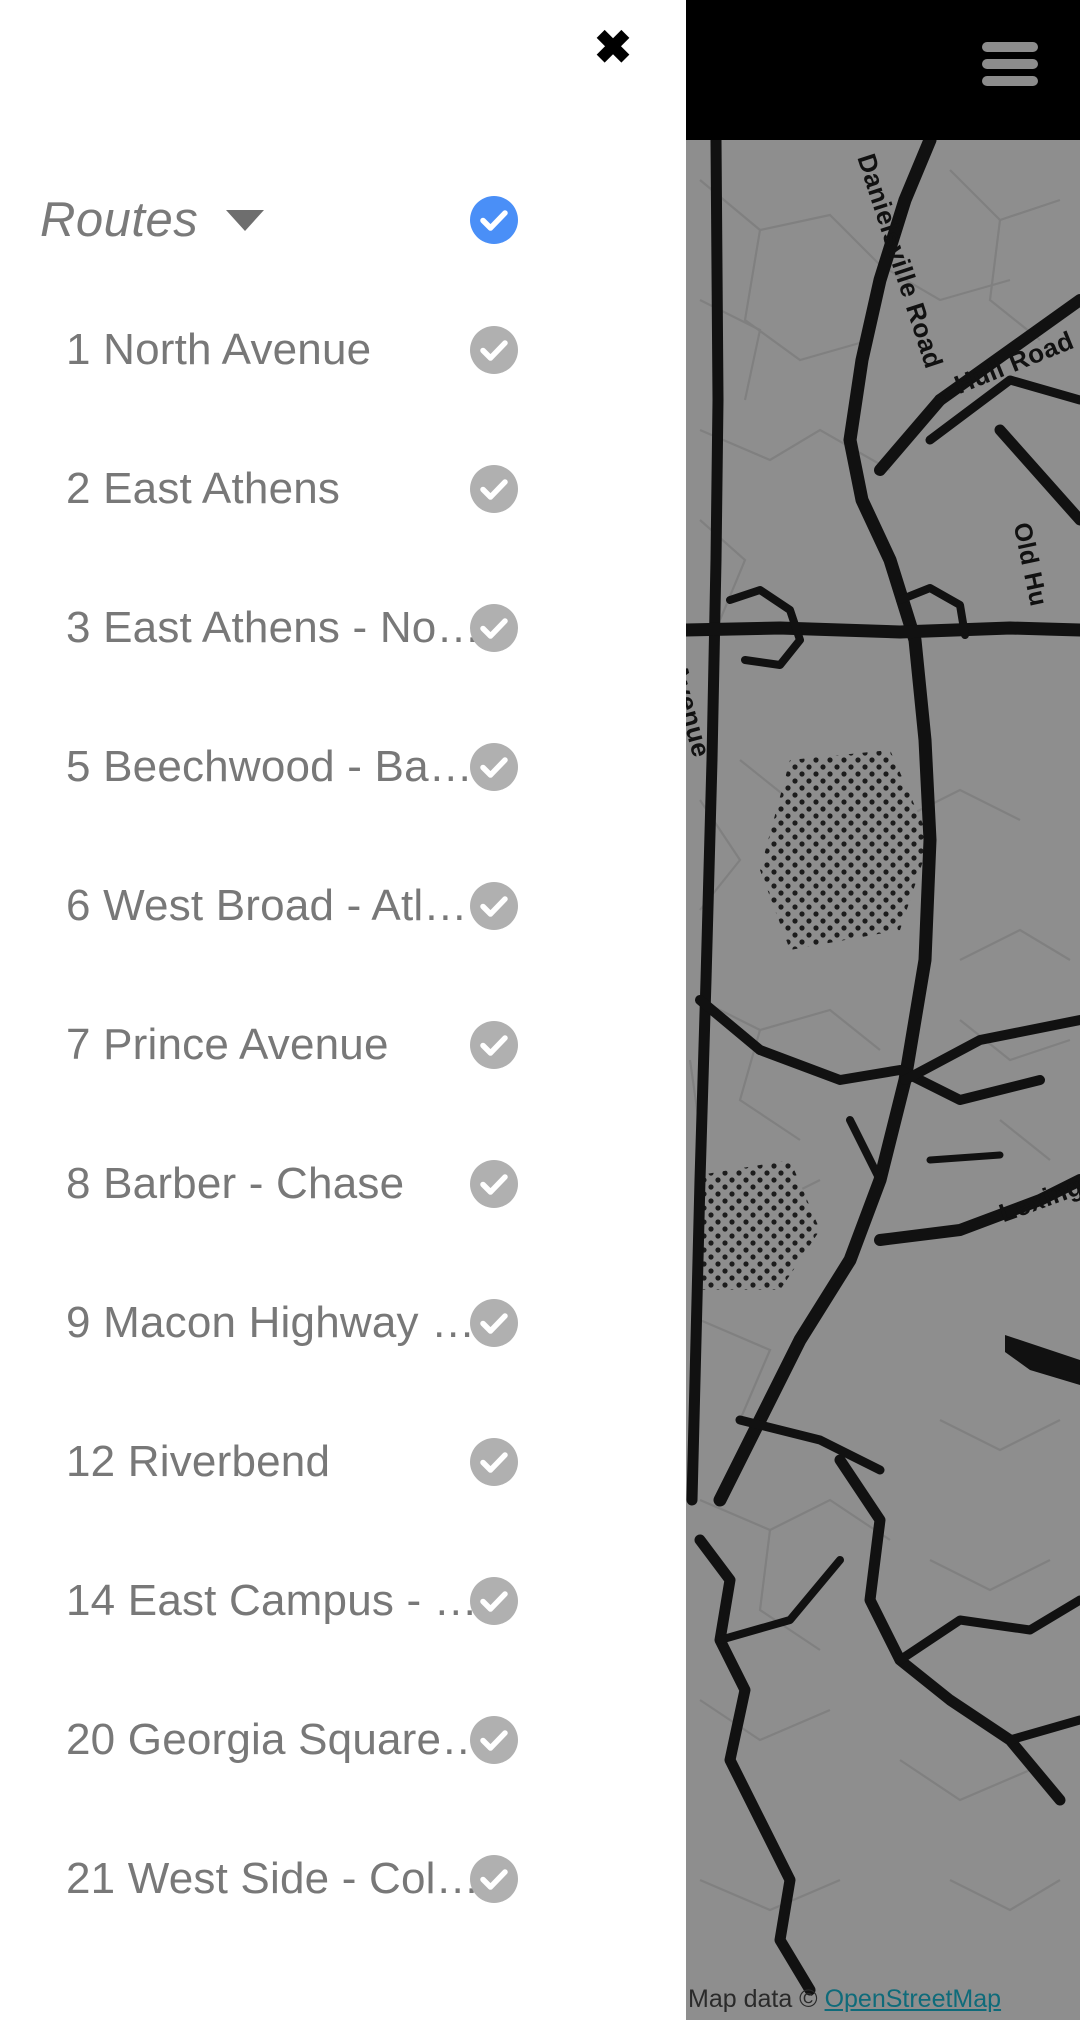 This screenshot has height=2020, width=1080. I want to click on routes-group-check-icon, so click(494, 220).